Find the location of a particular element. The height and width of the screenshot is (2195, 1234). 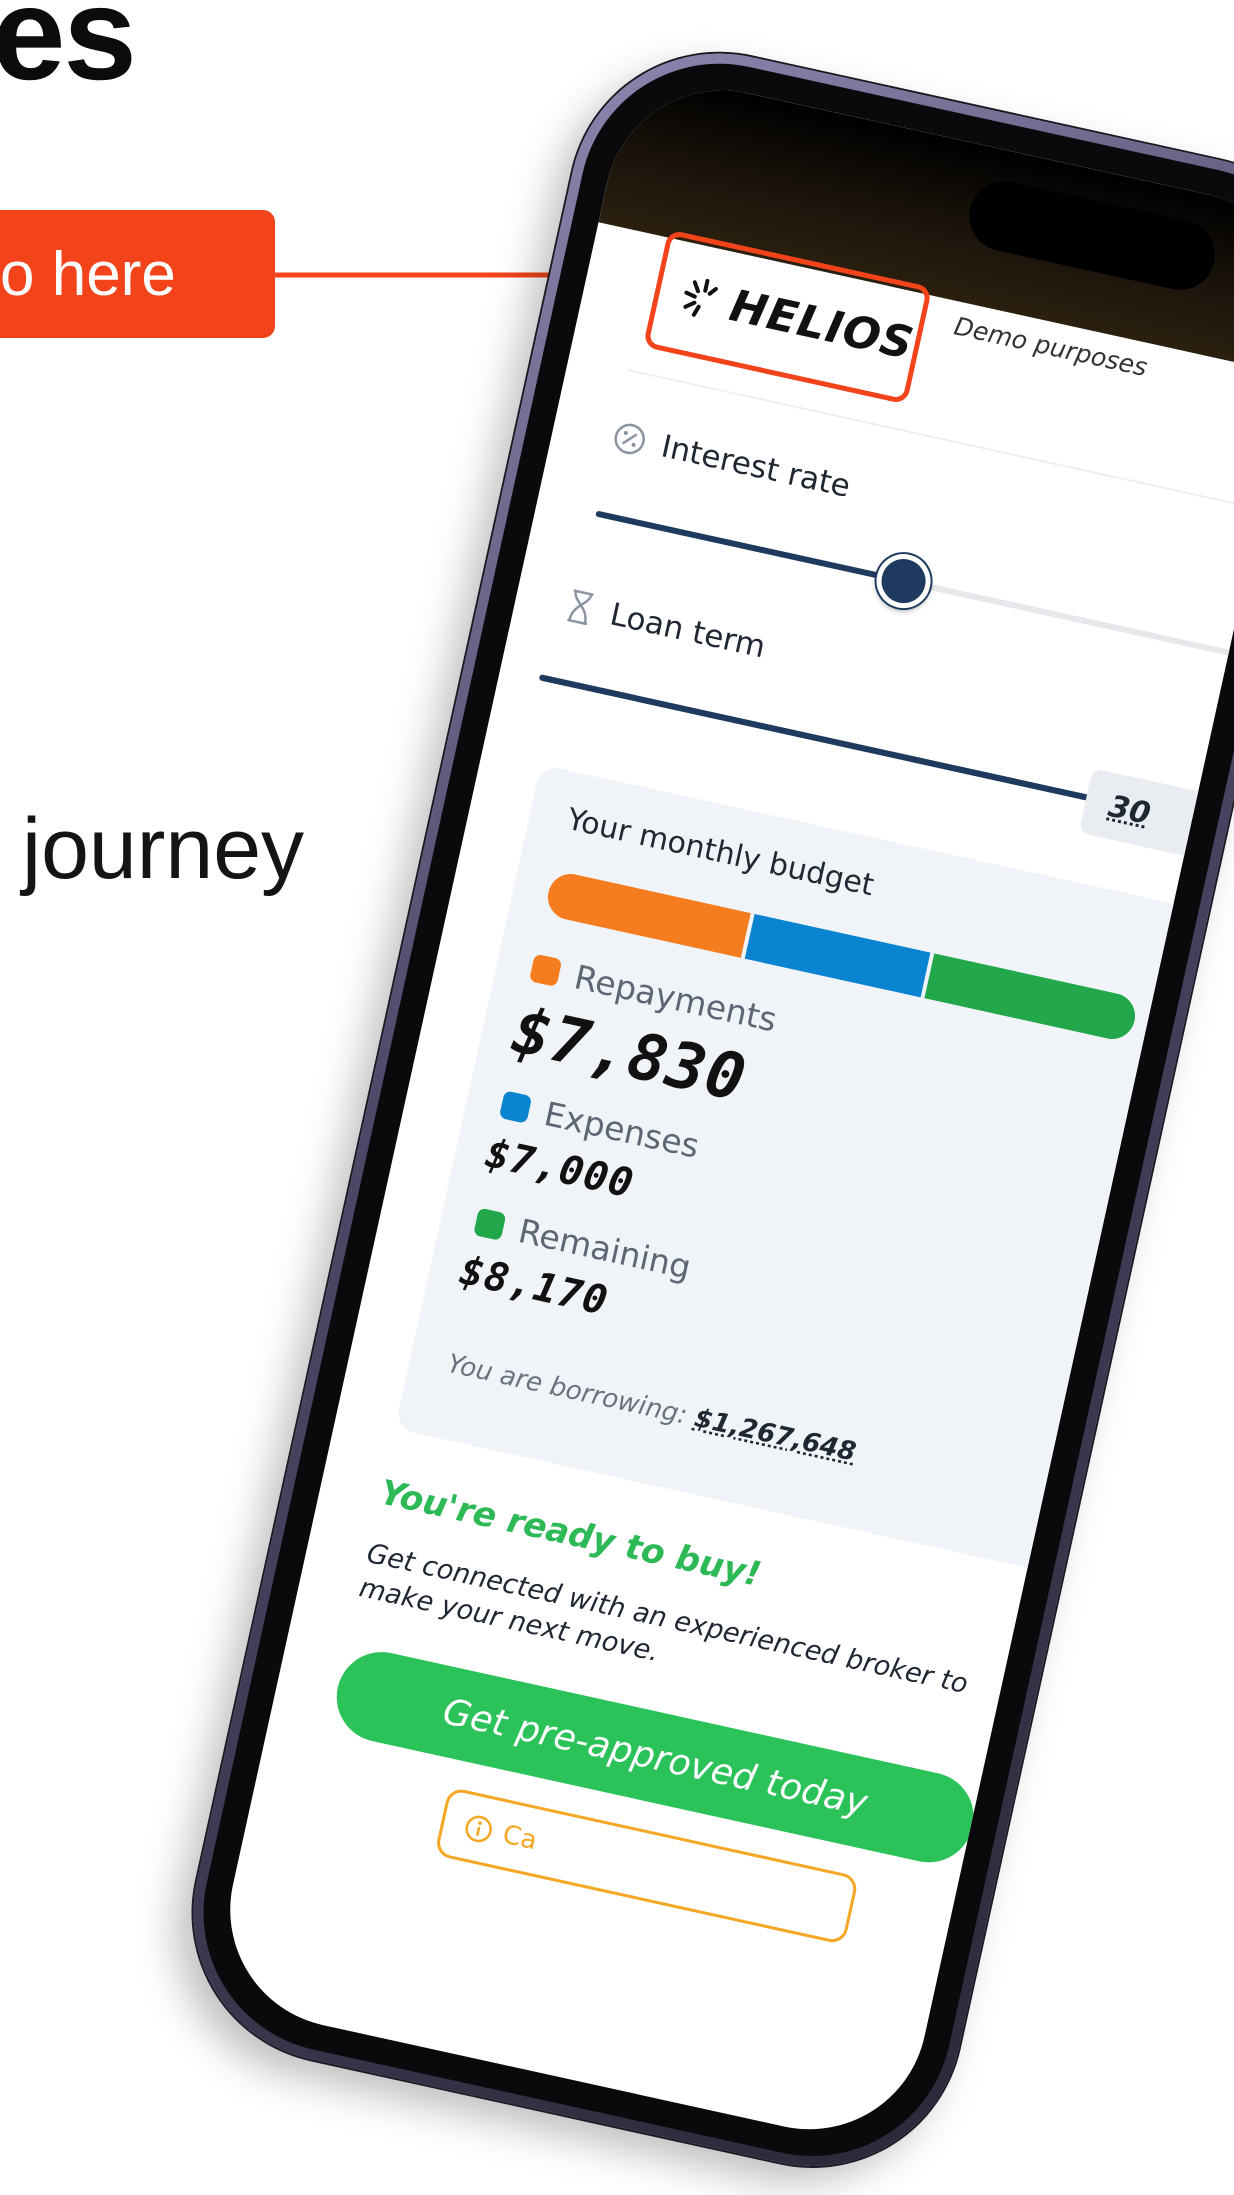

demo-label: Demo purposes is located at coordinates (1050, 347).